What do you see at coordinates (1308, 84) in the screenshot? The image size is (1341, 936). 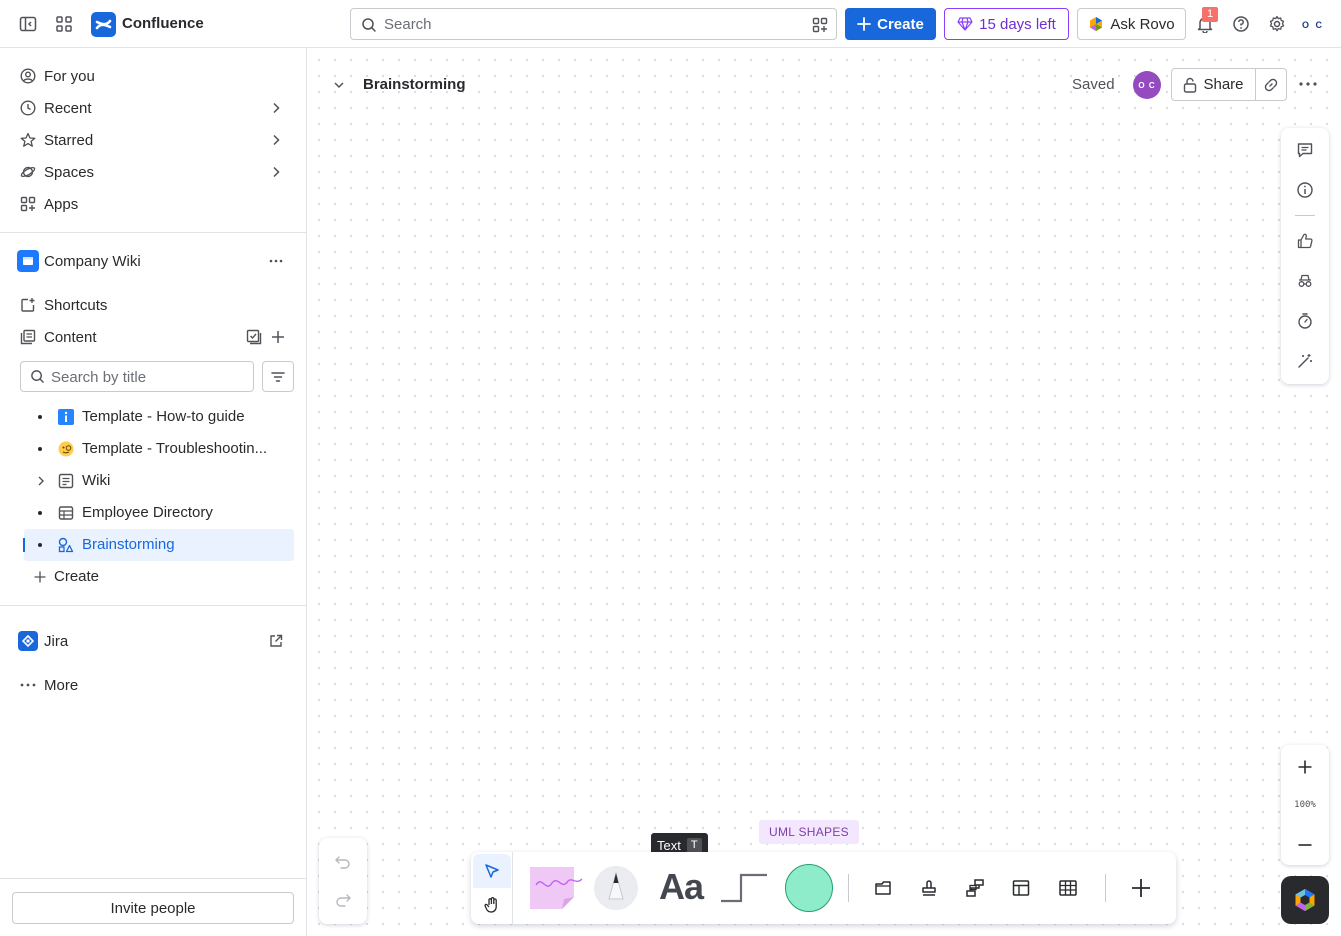 I see `more-actions-icon` at bounding box center [1308, 84].